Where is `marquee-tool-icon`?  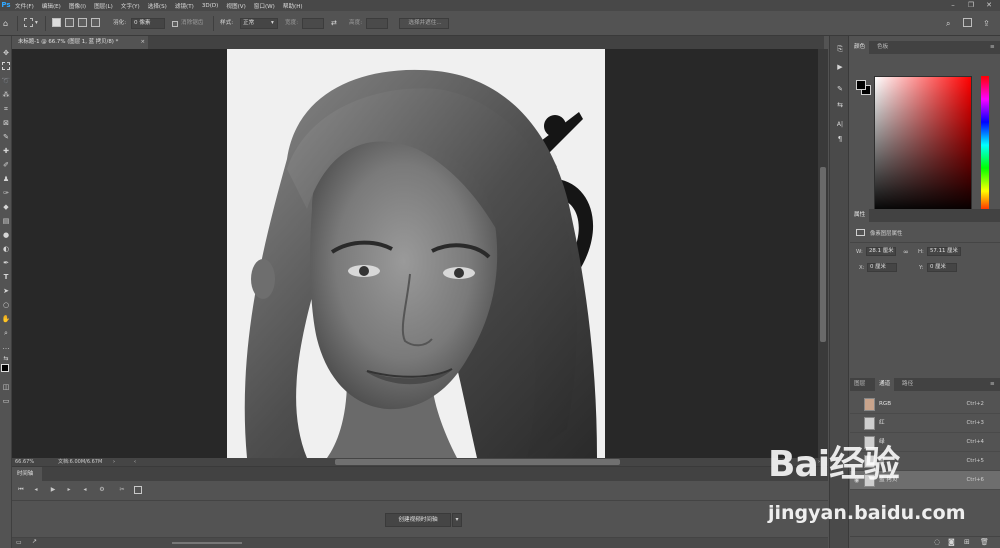 marquee-tool-icon is located at coordinates (6, 66).